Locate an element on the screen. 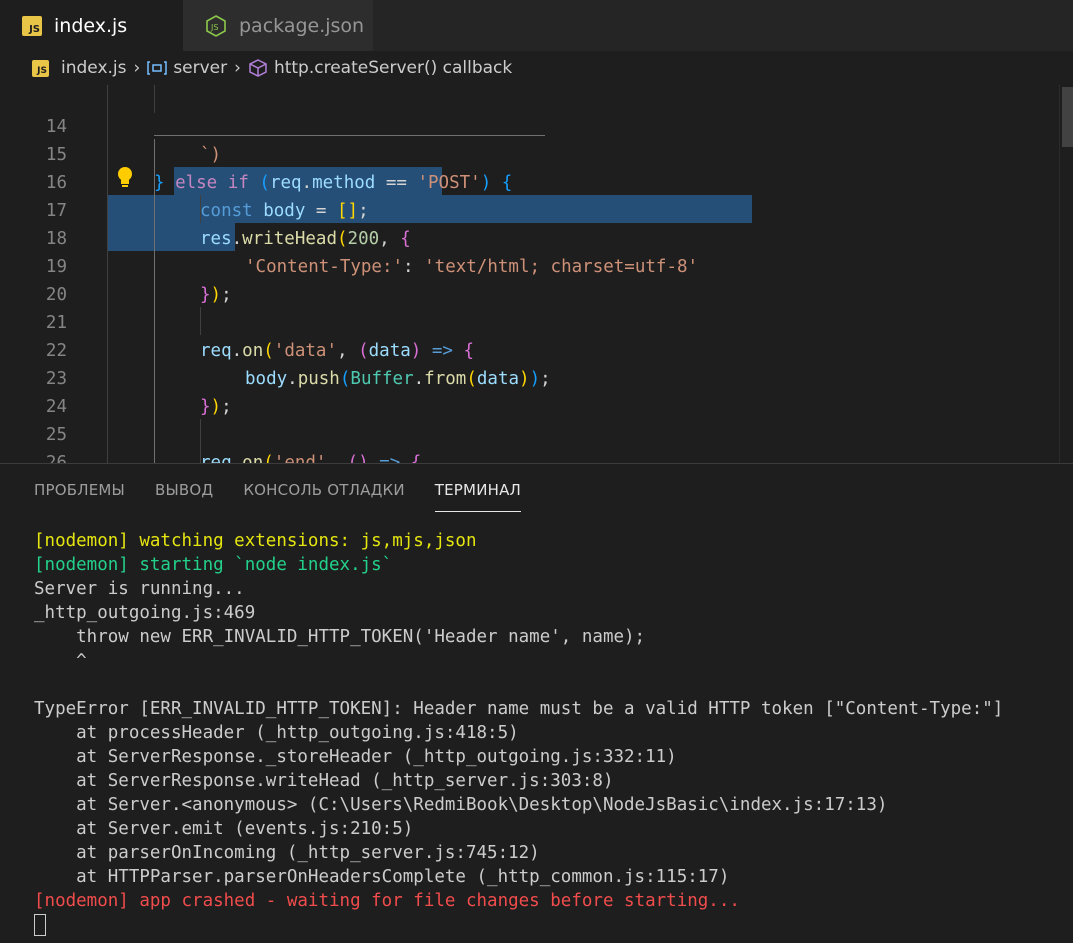  code-line: 23 }); is located at coordinates (536, 377).